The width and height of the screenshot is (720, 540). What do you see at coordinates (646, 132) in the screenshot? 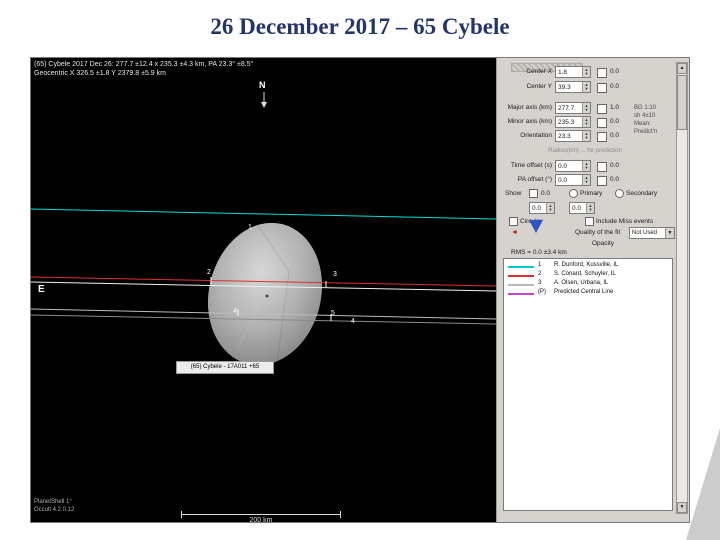
I see `side-note-line: Predict'n` at bounding box center [646, 132].